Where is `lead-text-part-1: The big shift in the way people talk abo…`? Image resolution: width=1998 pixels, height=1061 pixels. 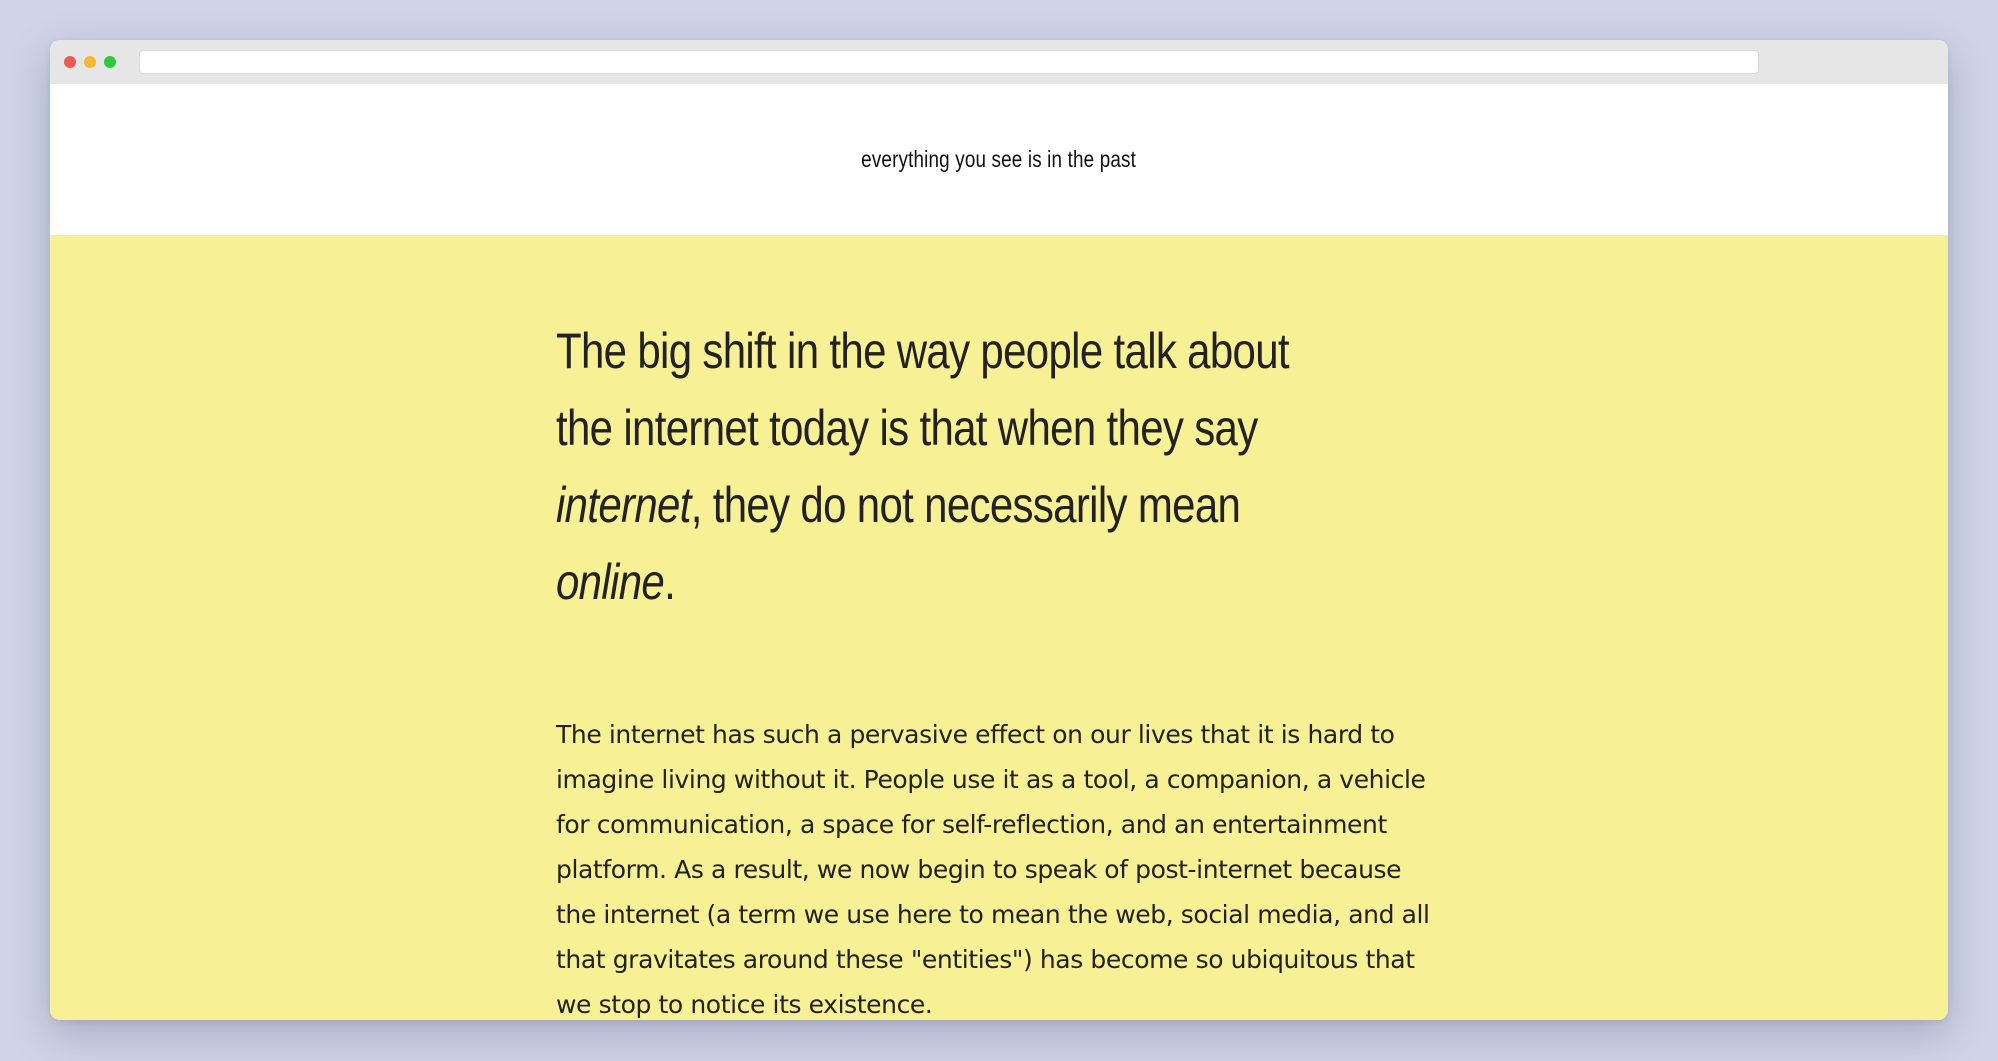
lead-text-part-1: The big shift in the way people talk abo… is located at coordinates (923, 389).